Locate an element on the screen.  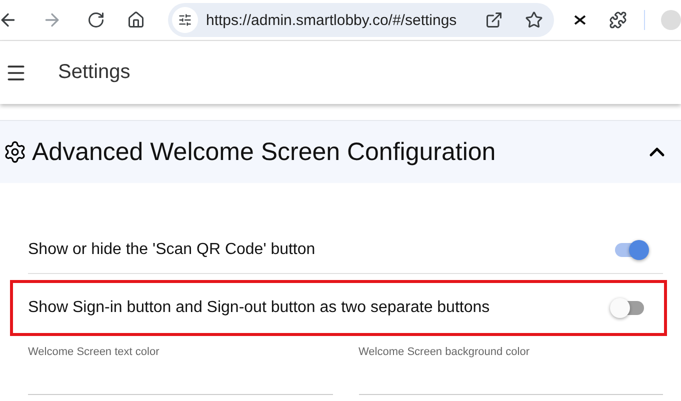
settings-icon is located at coordinates (15, 152).